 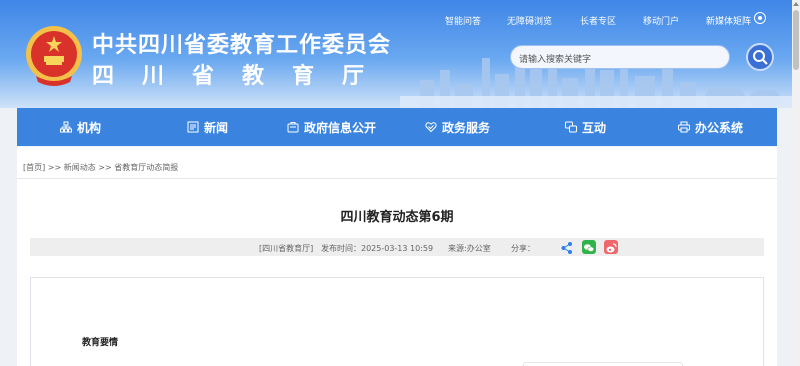 I want to click on site-title: 中共四川省委教育工作委员会, so click(x=242, y=45).